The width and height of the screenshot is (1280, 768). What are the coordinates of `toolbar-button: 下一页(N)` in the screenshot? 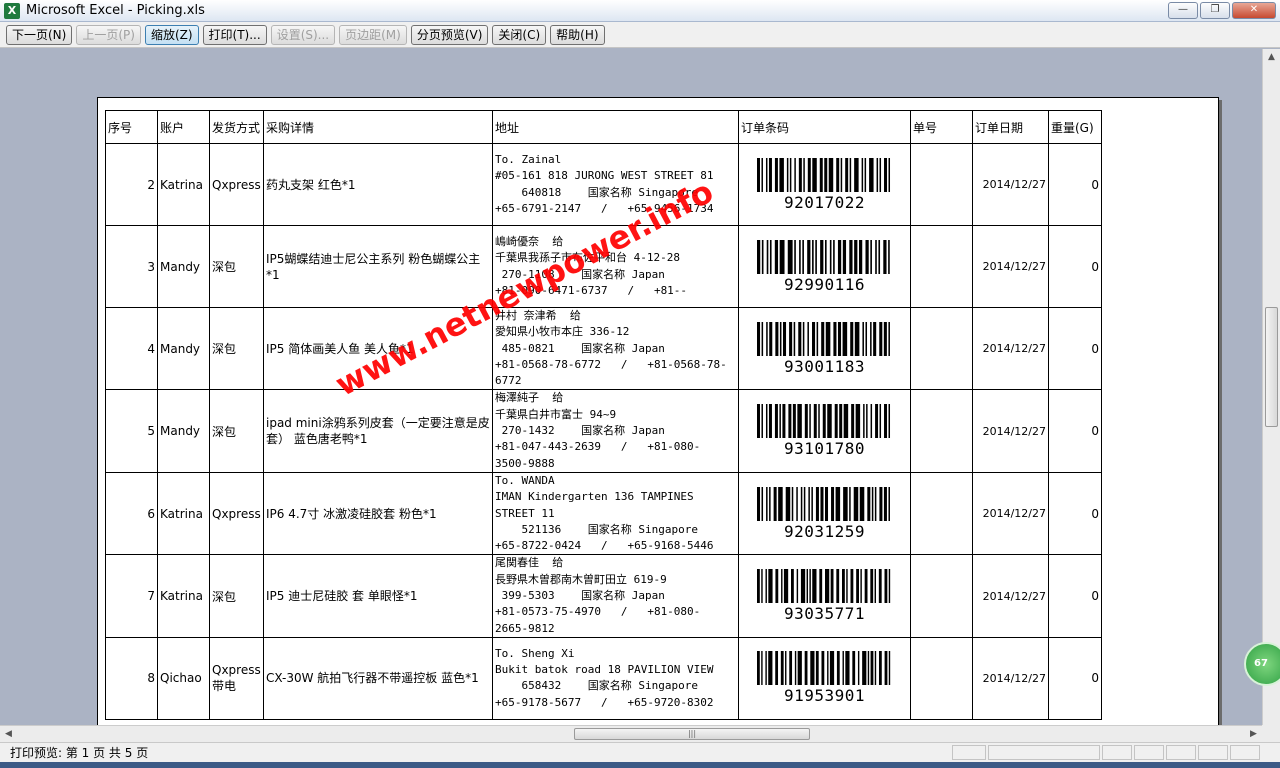 It's located at (39, 34).